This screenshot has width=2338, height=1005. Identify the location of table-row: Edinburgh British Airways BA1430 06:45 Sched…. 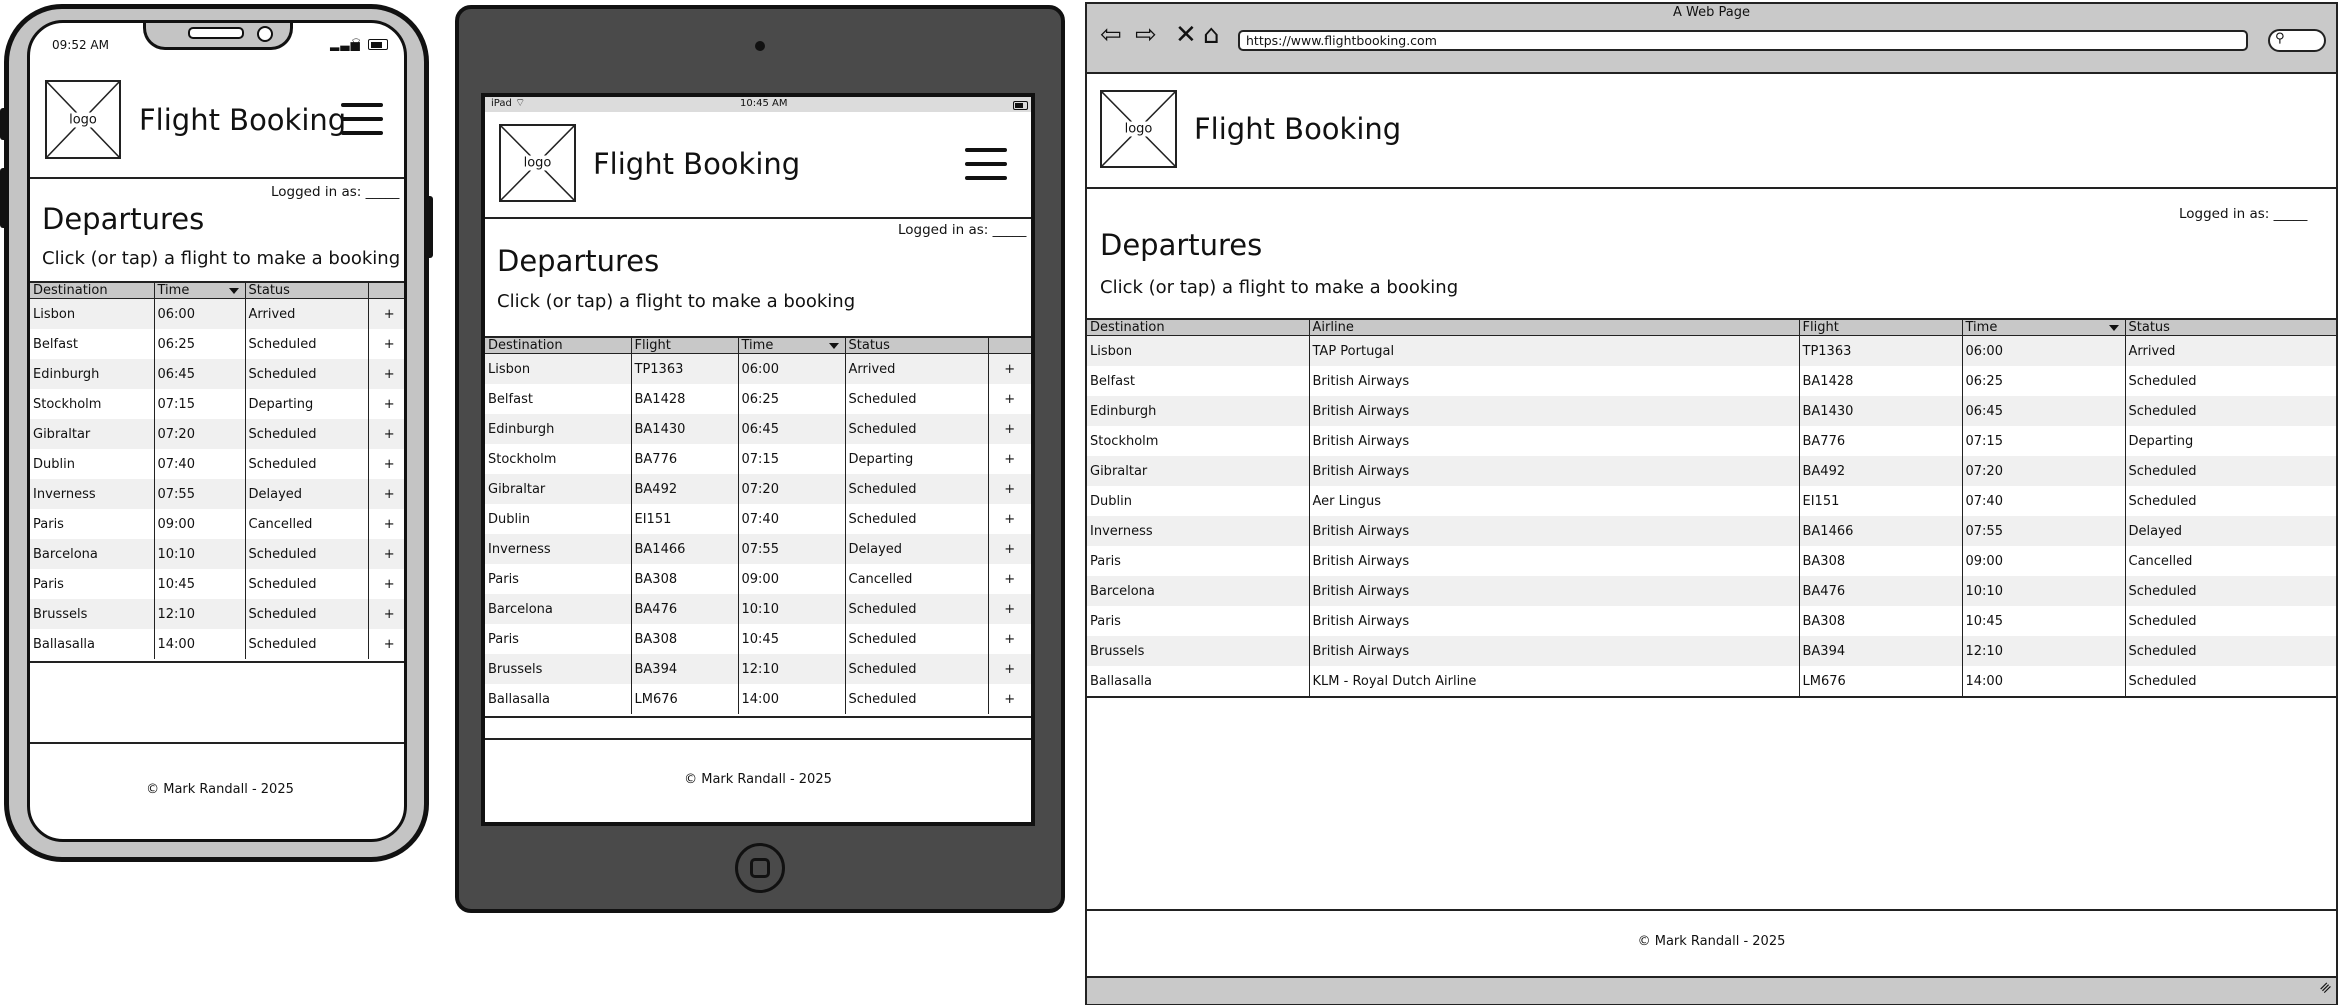
(1711, 411).